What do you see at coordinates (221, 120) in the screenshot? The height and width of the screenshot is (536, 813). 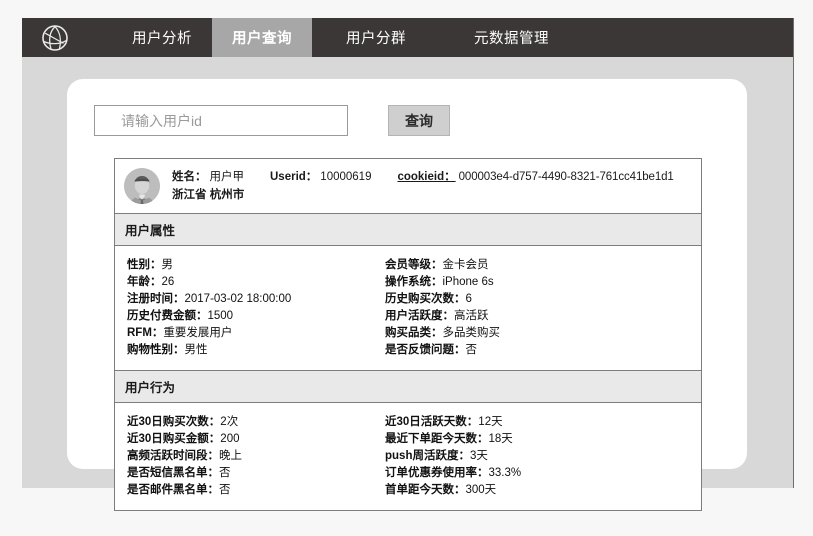 I see `search-input` at bounding box center [221, 120].